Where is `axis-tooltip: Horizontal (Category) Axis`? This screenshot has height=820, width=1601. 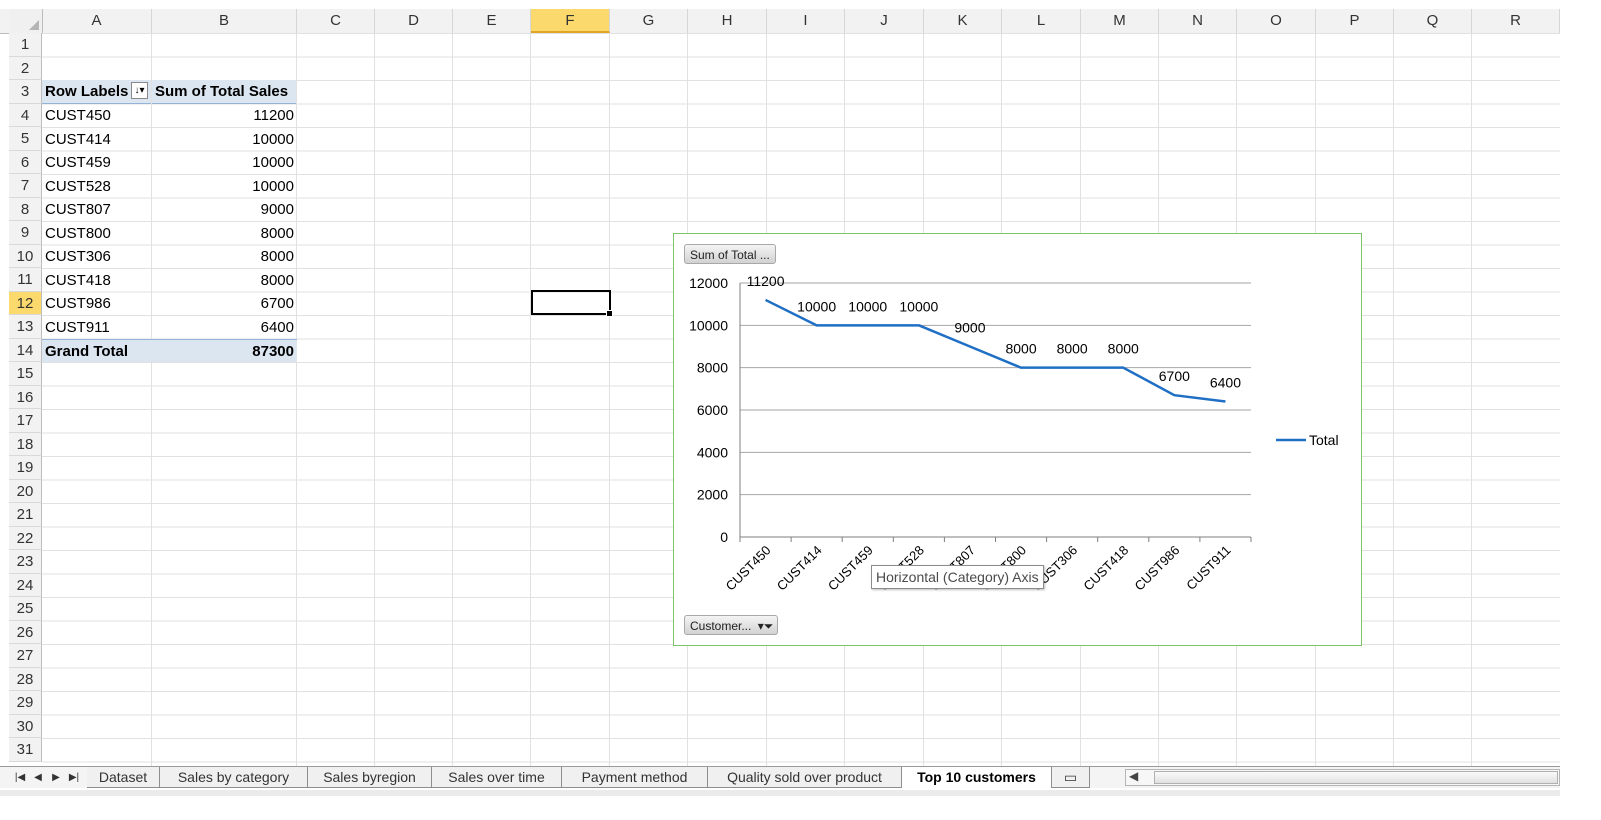
axis-tooltip: Horizontal (Category) Axis is located at coordinates (957, 577).